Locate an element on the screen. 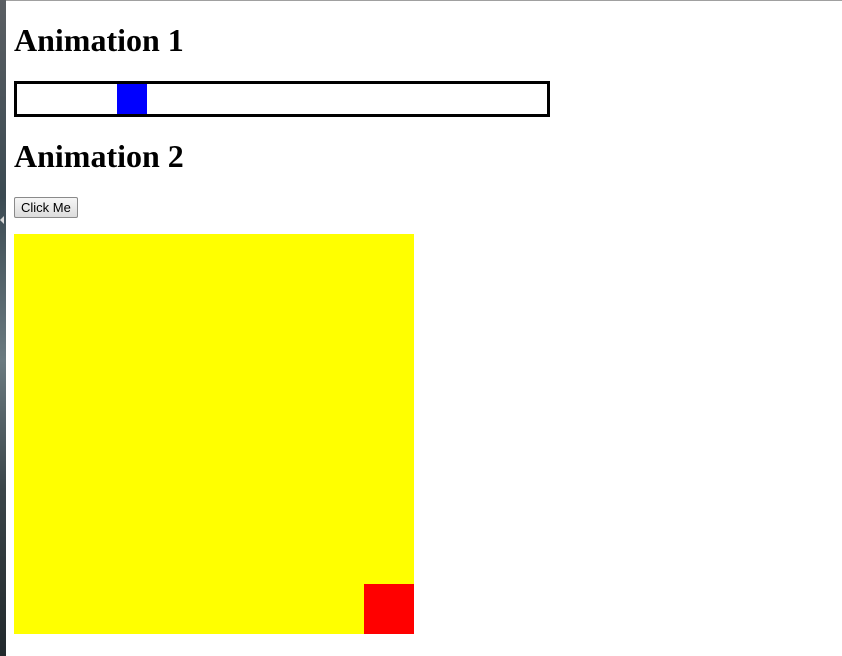 The image size is (842, 656). animation-2-moving-box is located at coordinates (389, 609).